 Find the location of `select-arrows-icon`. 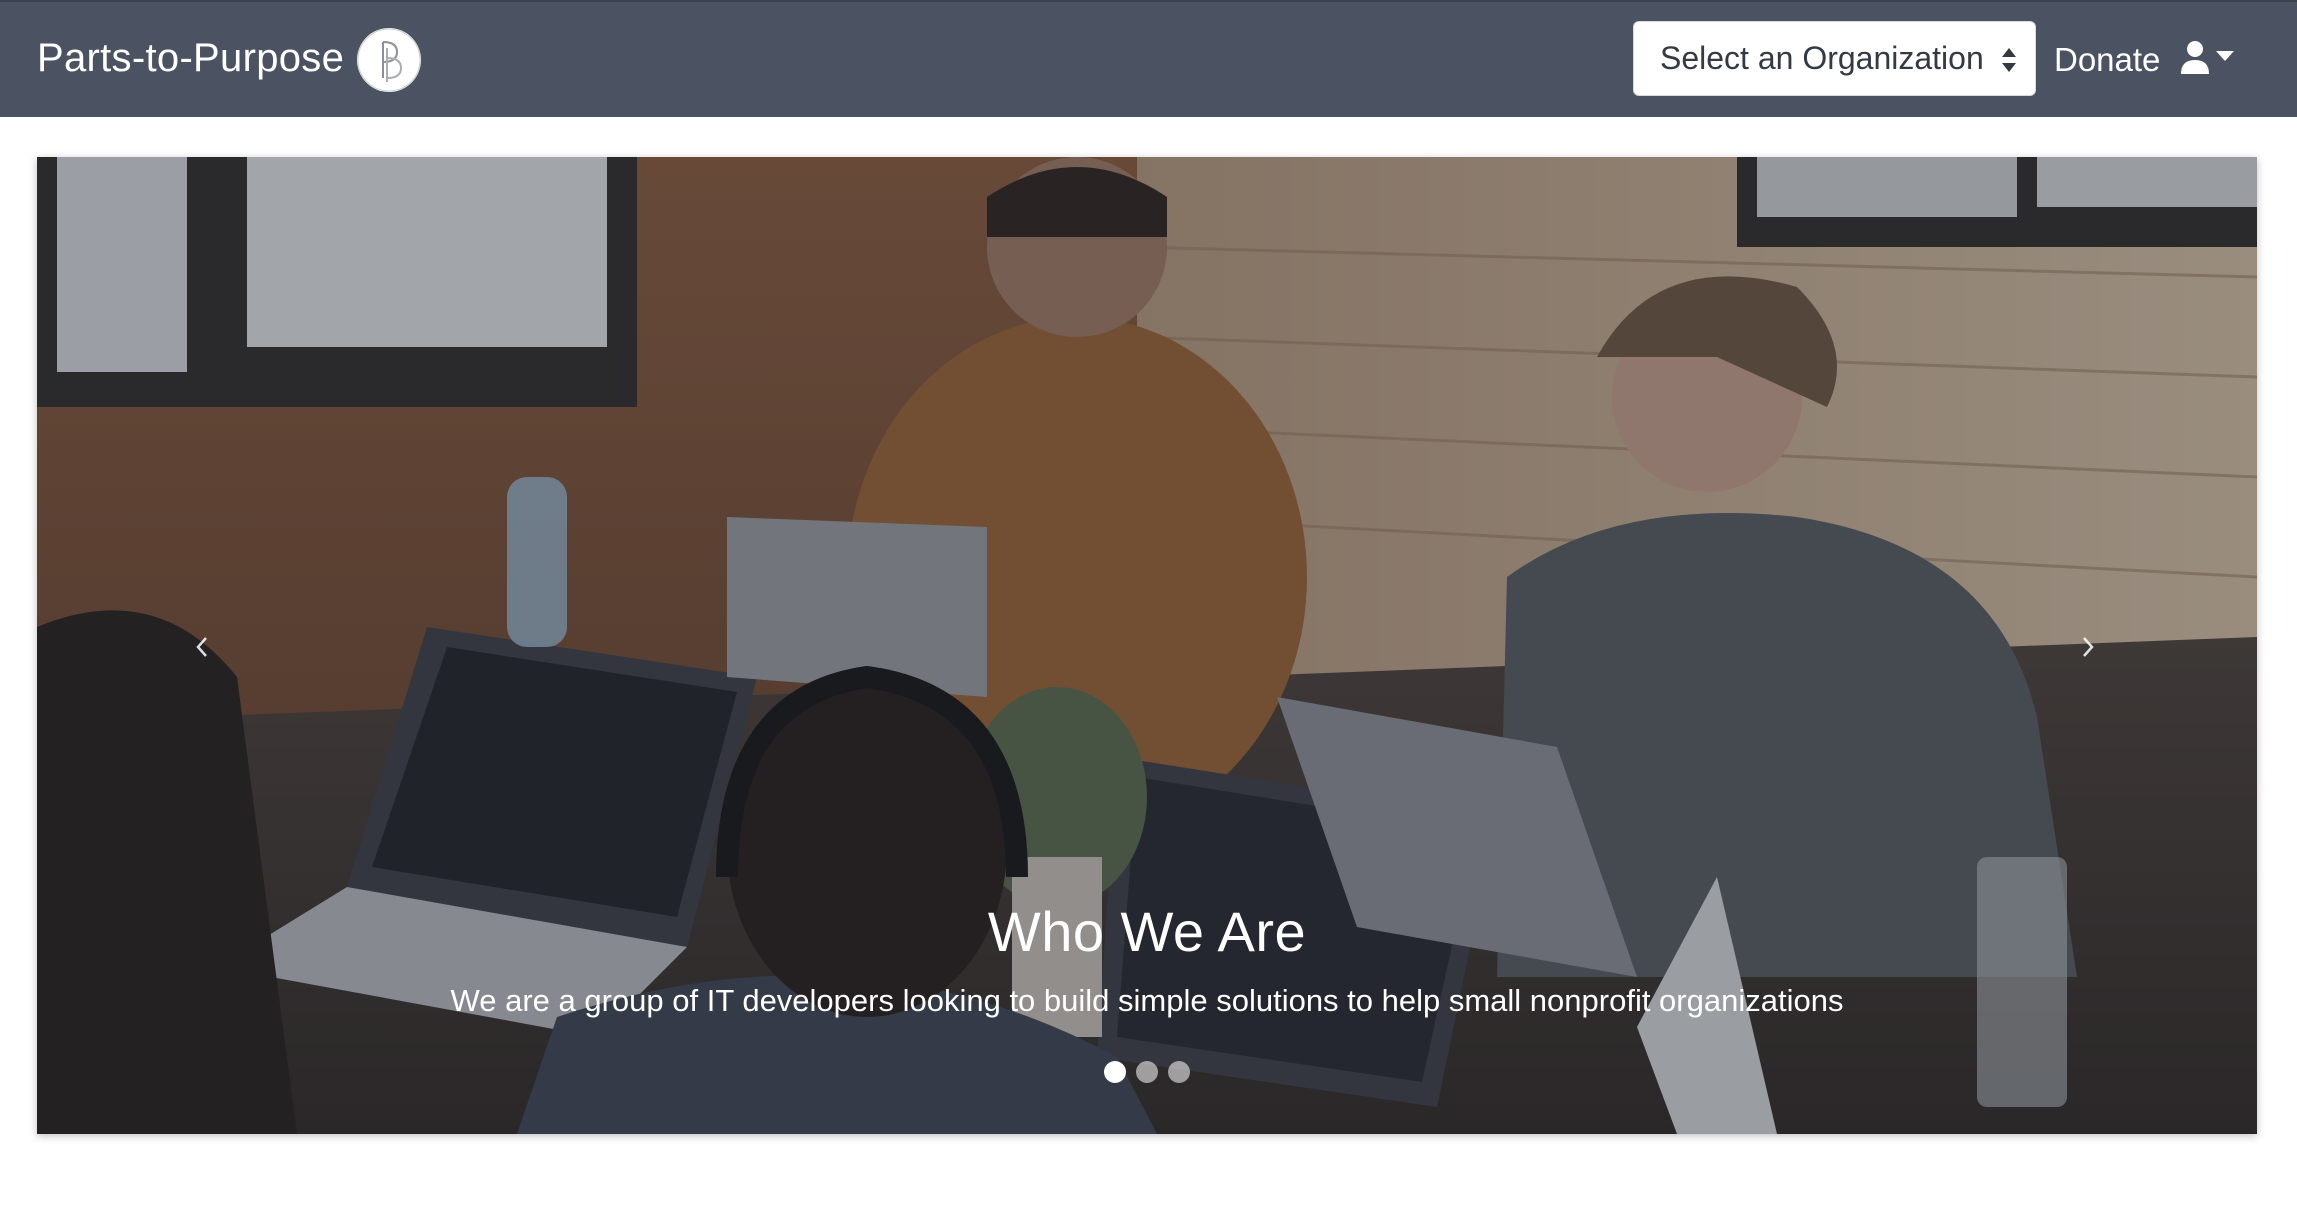

select-arrows-icon is located at coordinates (2009, 60).